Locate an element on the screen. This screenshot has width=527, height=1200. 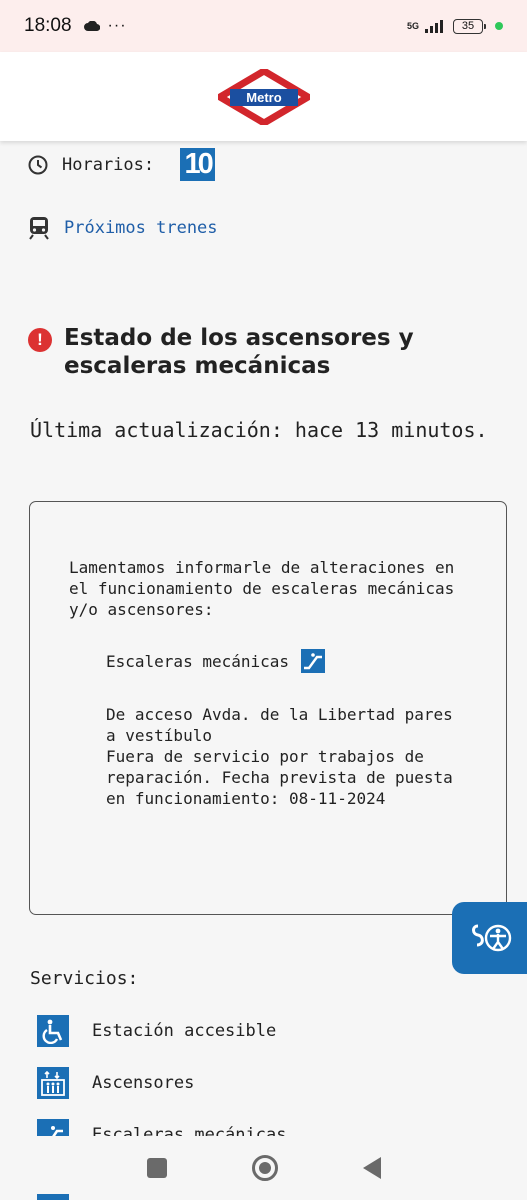
battery-icon: 35 is located at coordinates (469, 26).